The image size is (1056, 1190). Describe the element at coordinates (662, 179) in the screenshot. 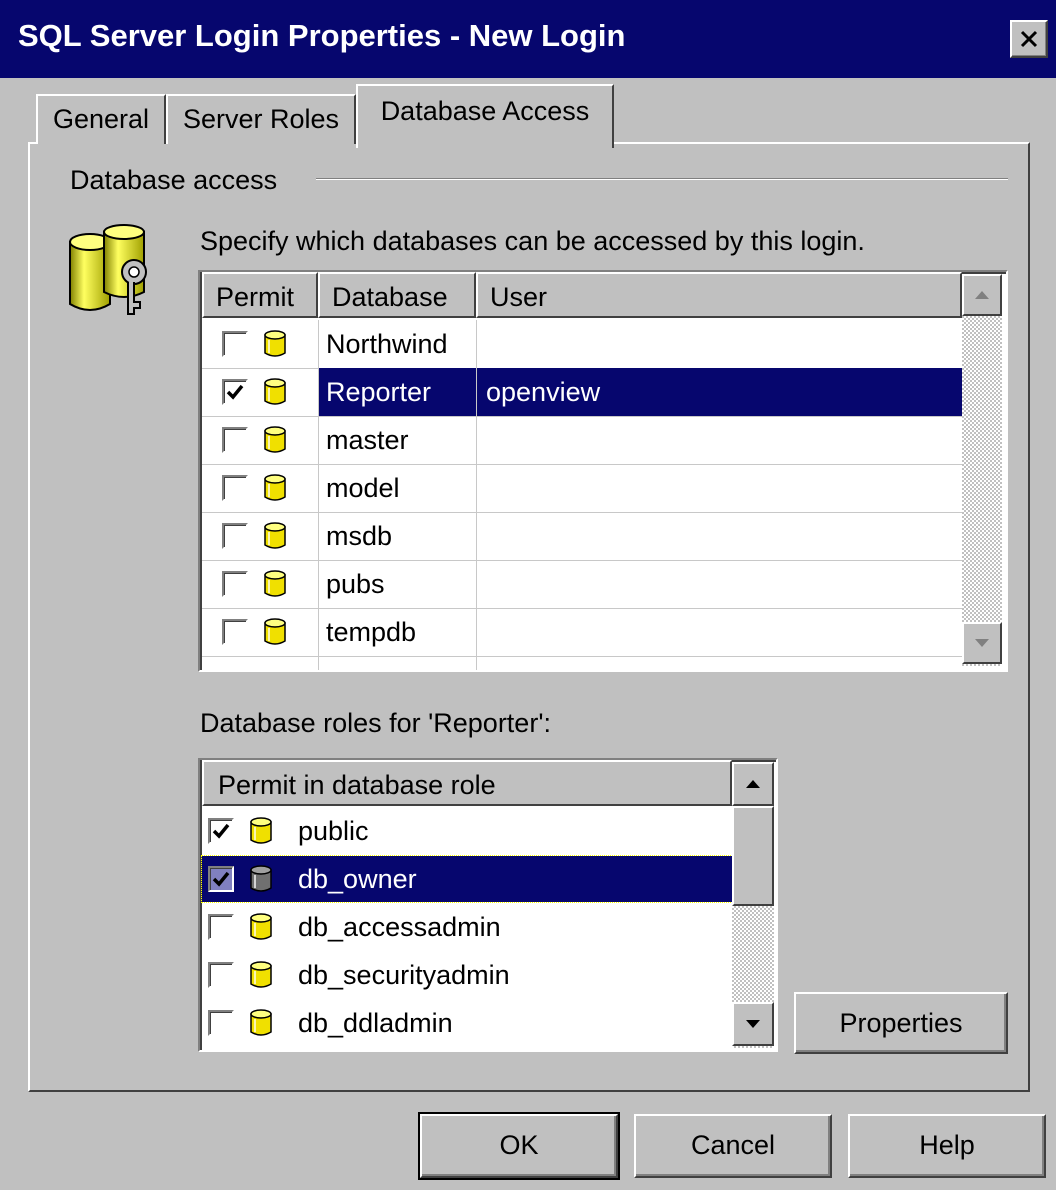

I see `group-divider` at that location.